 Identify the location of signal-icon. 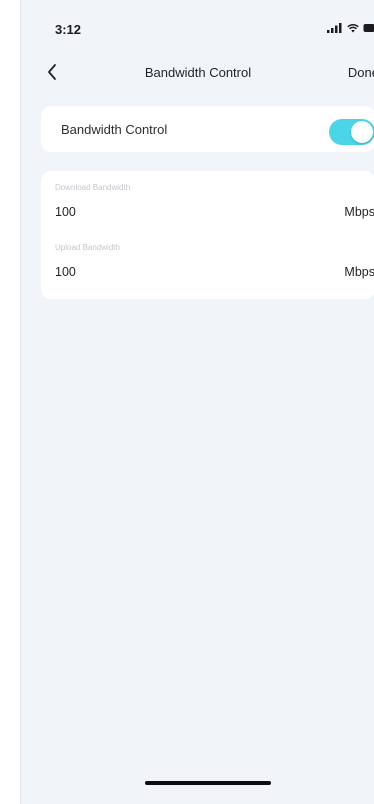
(335, 28).